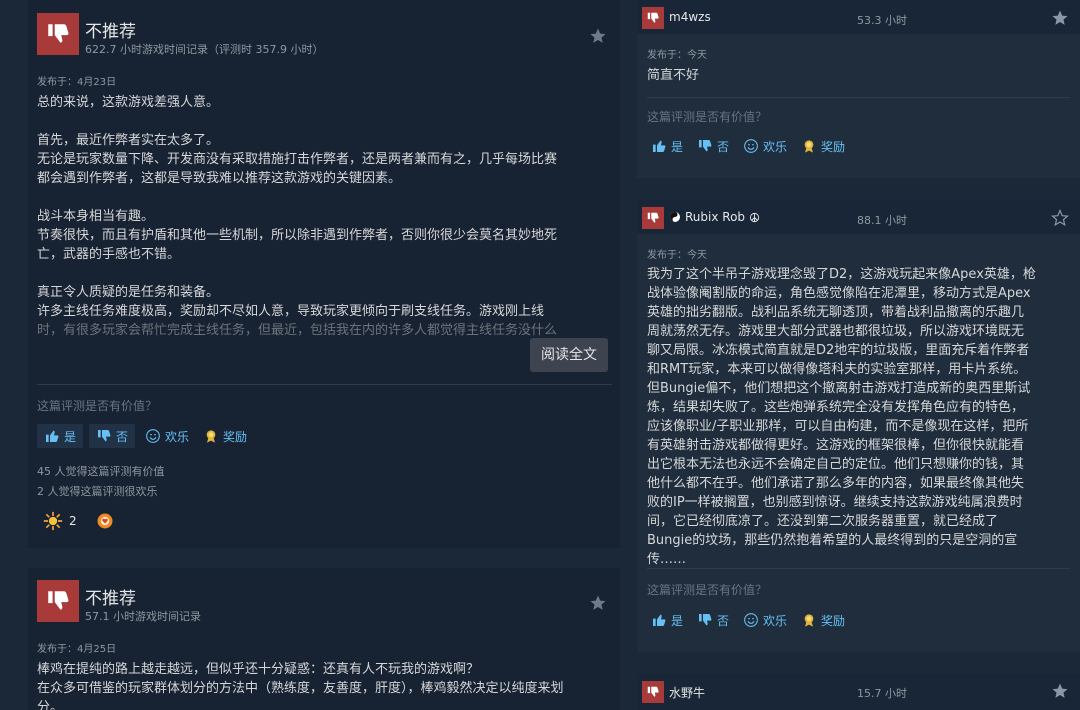 Image resolution: width=1080 pixels, height=710 pixels. Describe the element at coordinates (128, 140) in the screenshot. I see `review-line: 首先，最近作弊者实在太多了。` at that location.